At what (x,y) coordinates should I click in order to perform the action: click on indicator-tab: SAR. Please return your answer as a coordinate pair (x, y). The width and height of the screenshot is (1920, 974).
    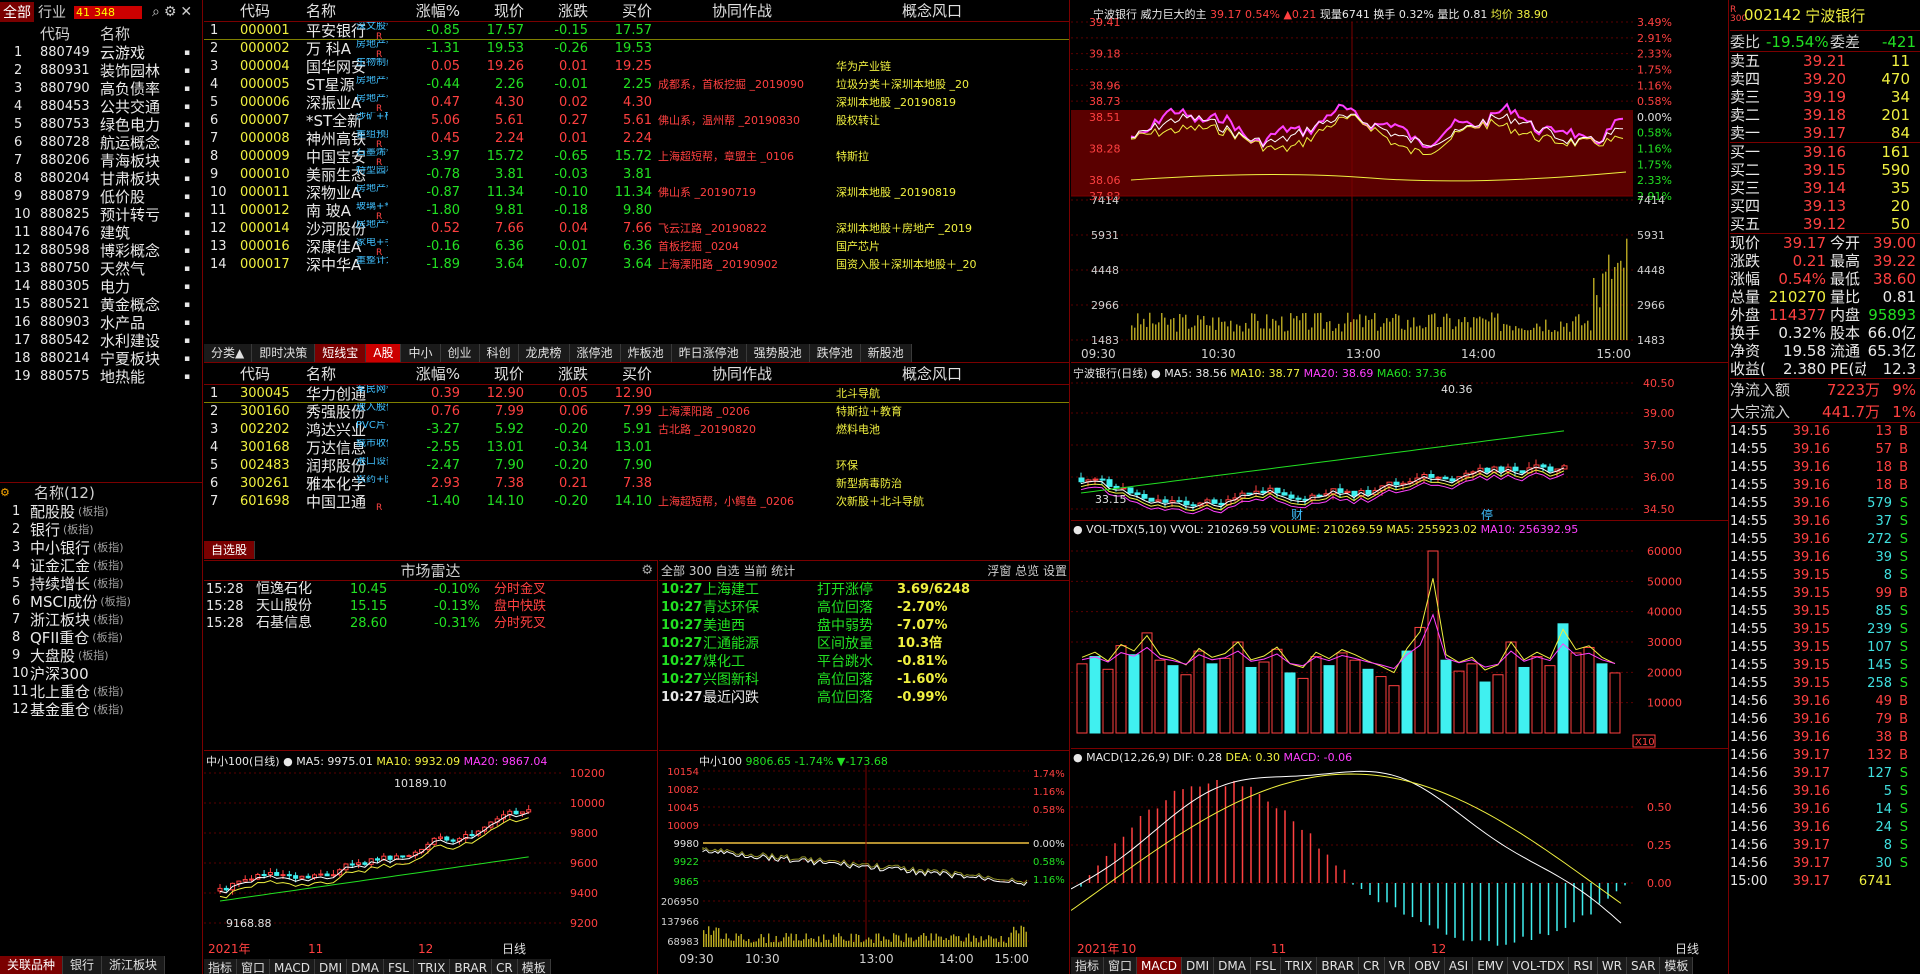
    Looking at the image, I should click on (1644, 965).